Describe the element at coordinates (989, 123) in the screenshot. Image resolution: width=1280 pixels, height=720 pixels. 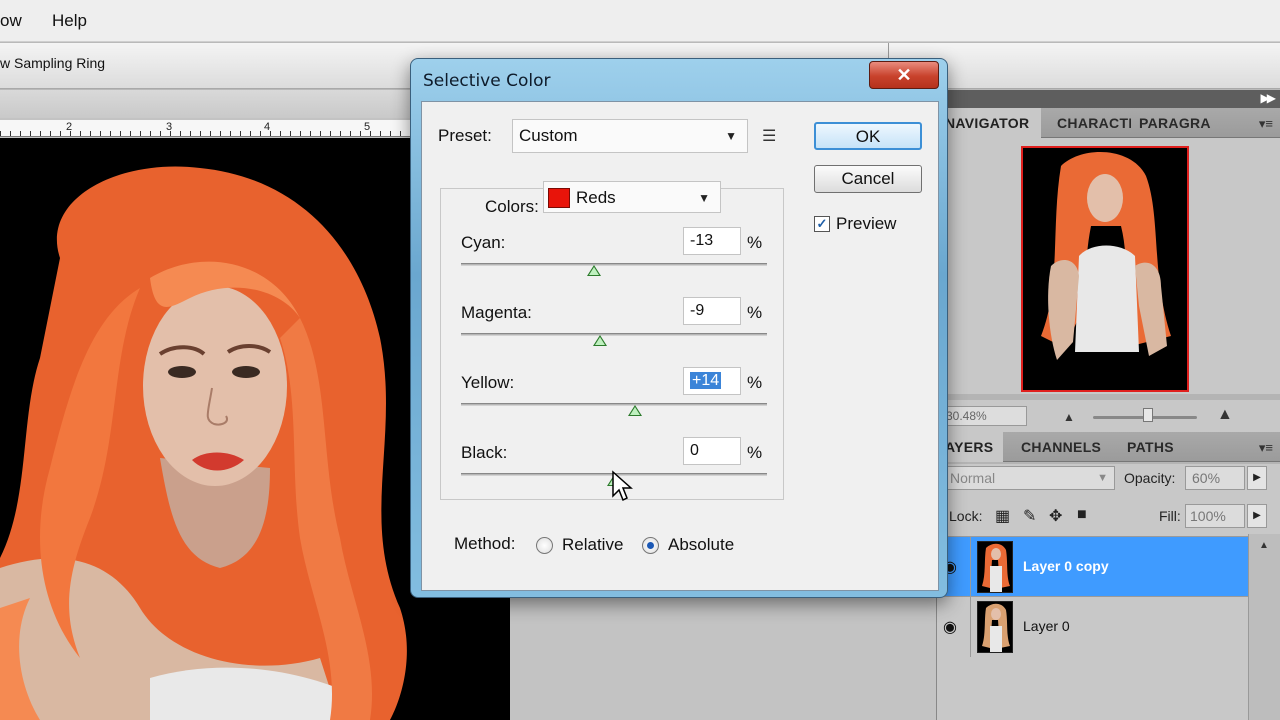
I see `tab-navigator: NAVIGATOR` at that location.